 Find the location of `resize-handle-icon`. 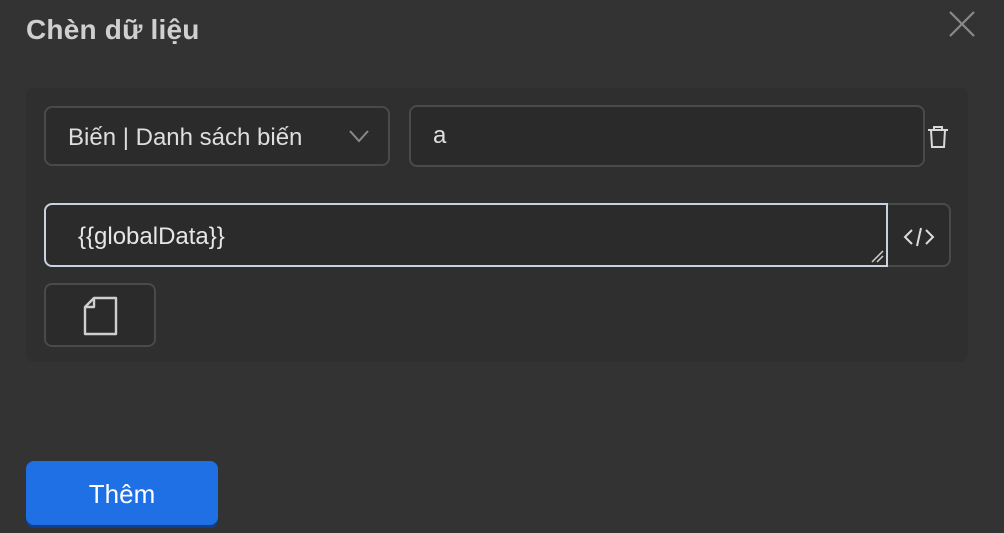

resize-handle-icon is located at coordinates (877, 256).